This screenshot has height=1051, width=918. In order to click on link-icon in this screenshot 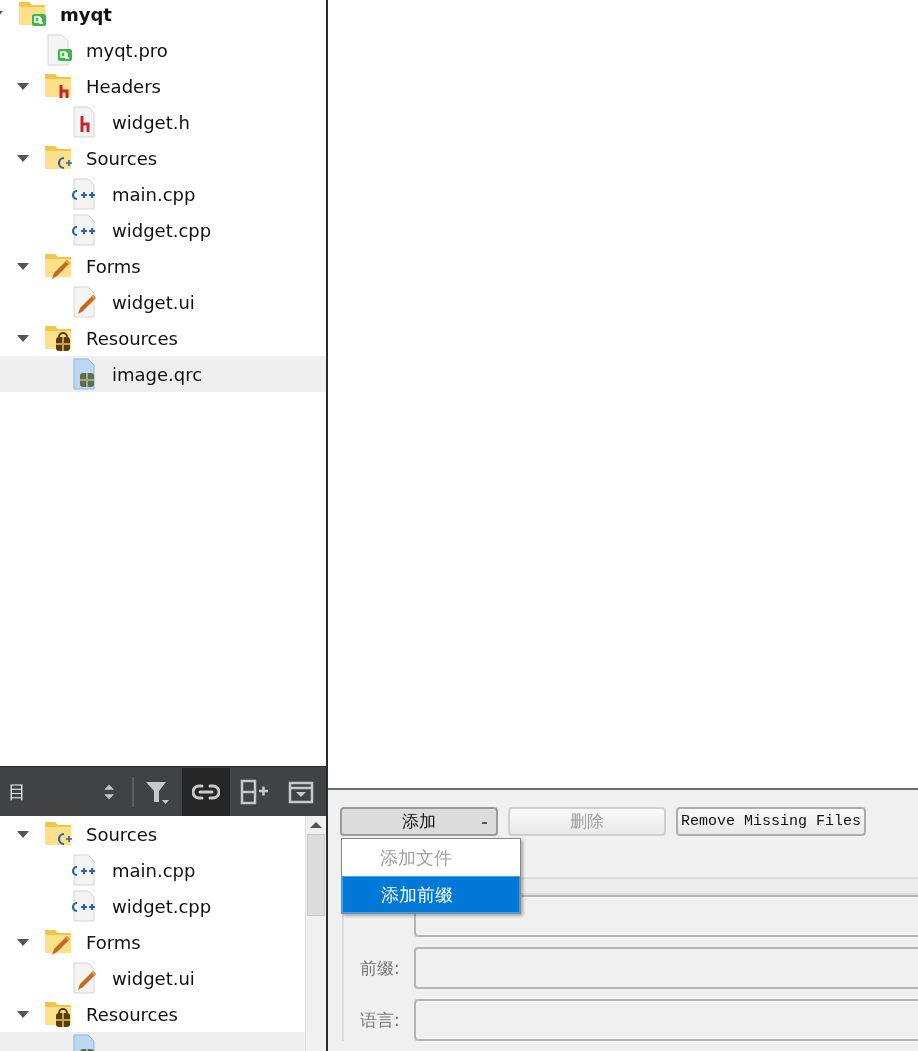, I will do `click(206, 791)`.